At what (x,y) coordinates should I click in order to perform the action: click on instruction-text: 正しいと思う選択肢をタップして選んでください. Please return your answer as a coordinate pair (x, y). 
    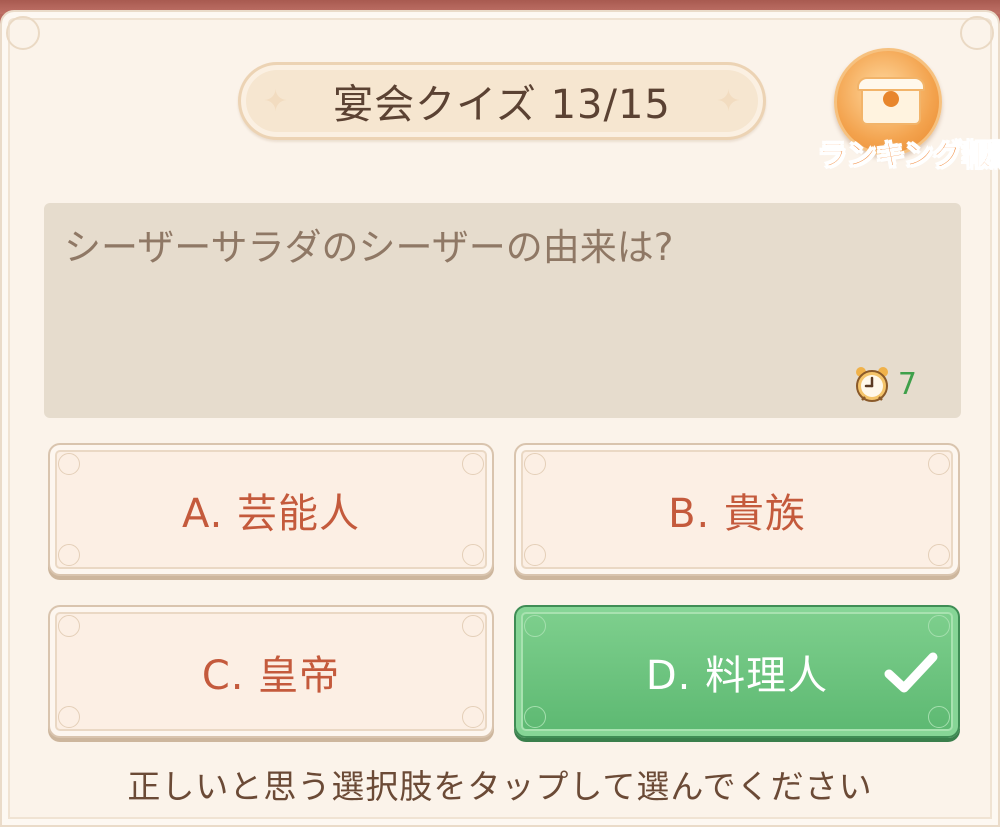
    Looking at the image, I should click on (500, 786).